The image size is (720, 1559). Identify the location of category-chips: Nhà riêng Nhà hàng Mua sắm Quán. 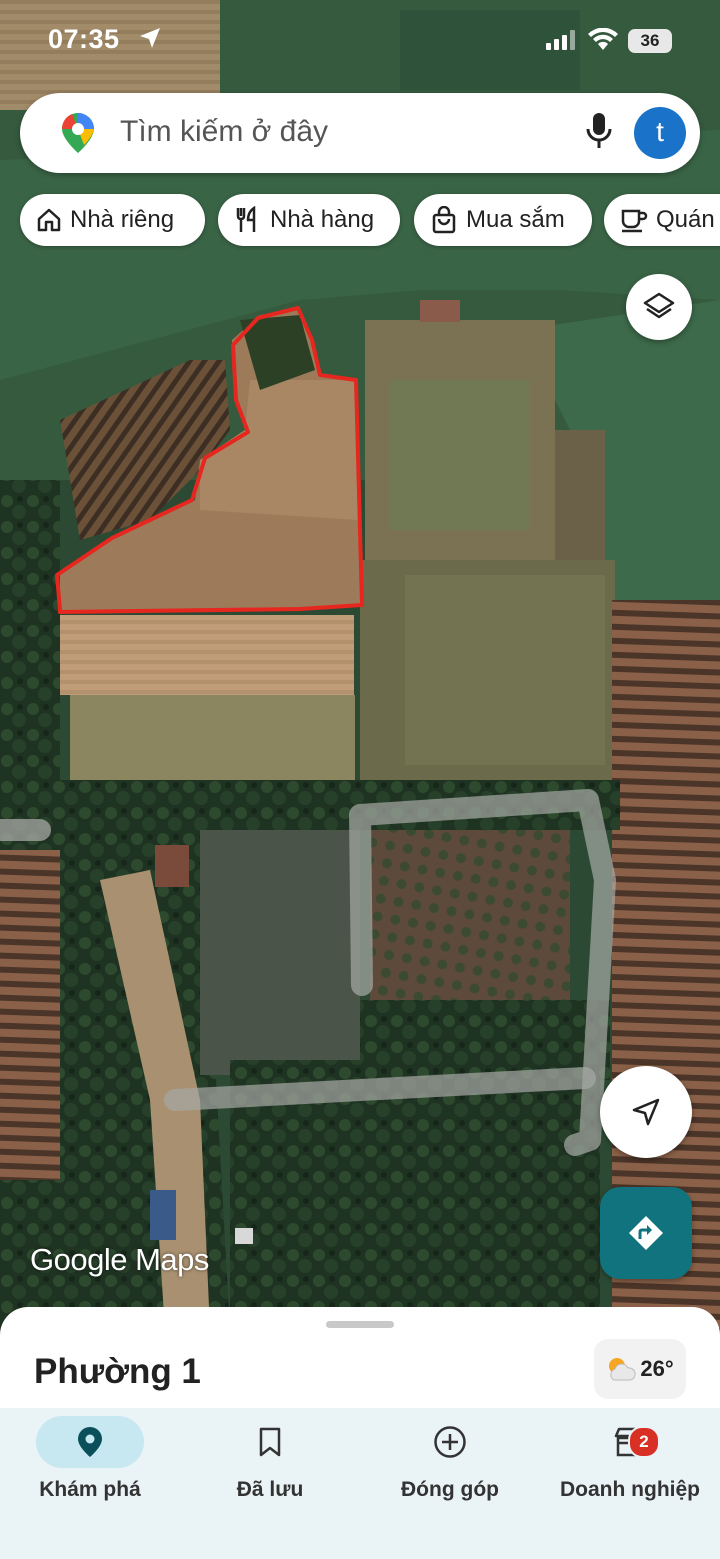
(370, 221).